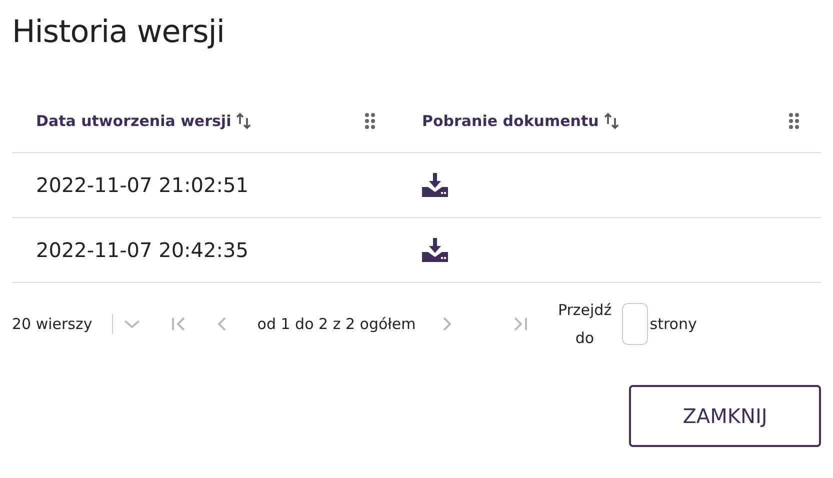 This screenshot has width=833, height=478. What do you see at coordinates (134, 121) in the screenshot?
I see `column-header: Data utworzenia wersji` at bounding box center [134, 121].